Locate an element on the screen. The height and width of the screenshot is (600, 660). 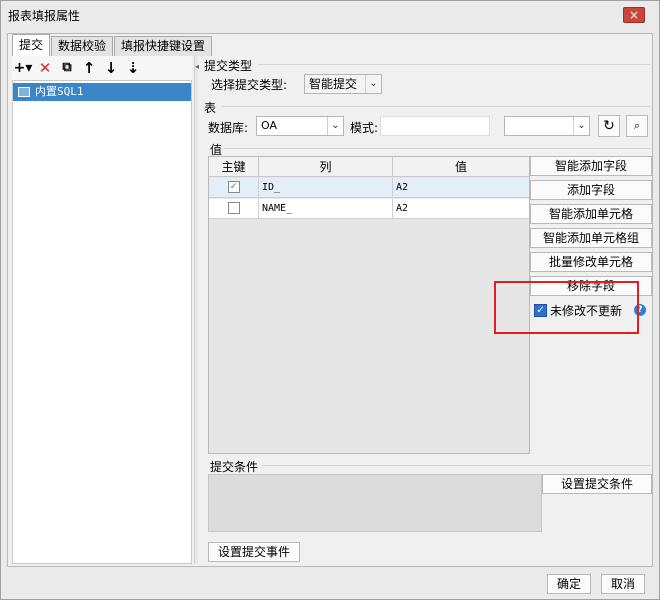
key-checkbox: ✓ is located at coordinates (233, 187).